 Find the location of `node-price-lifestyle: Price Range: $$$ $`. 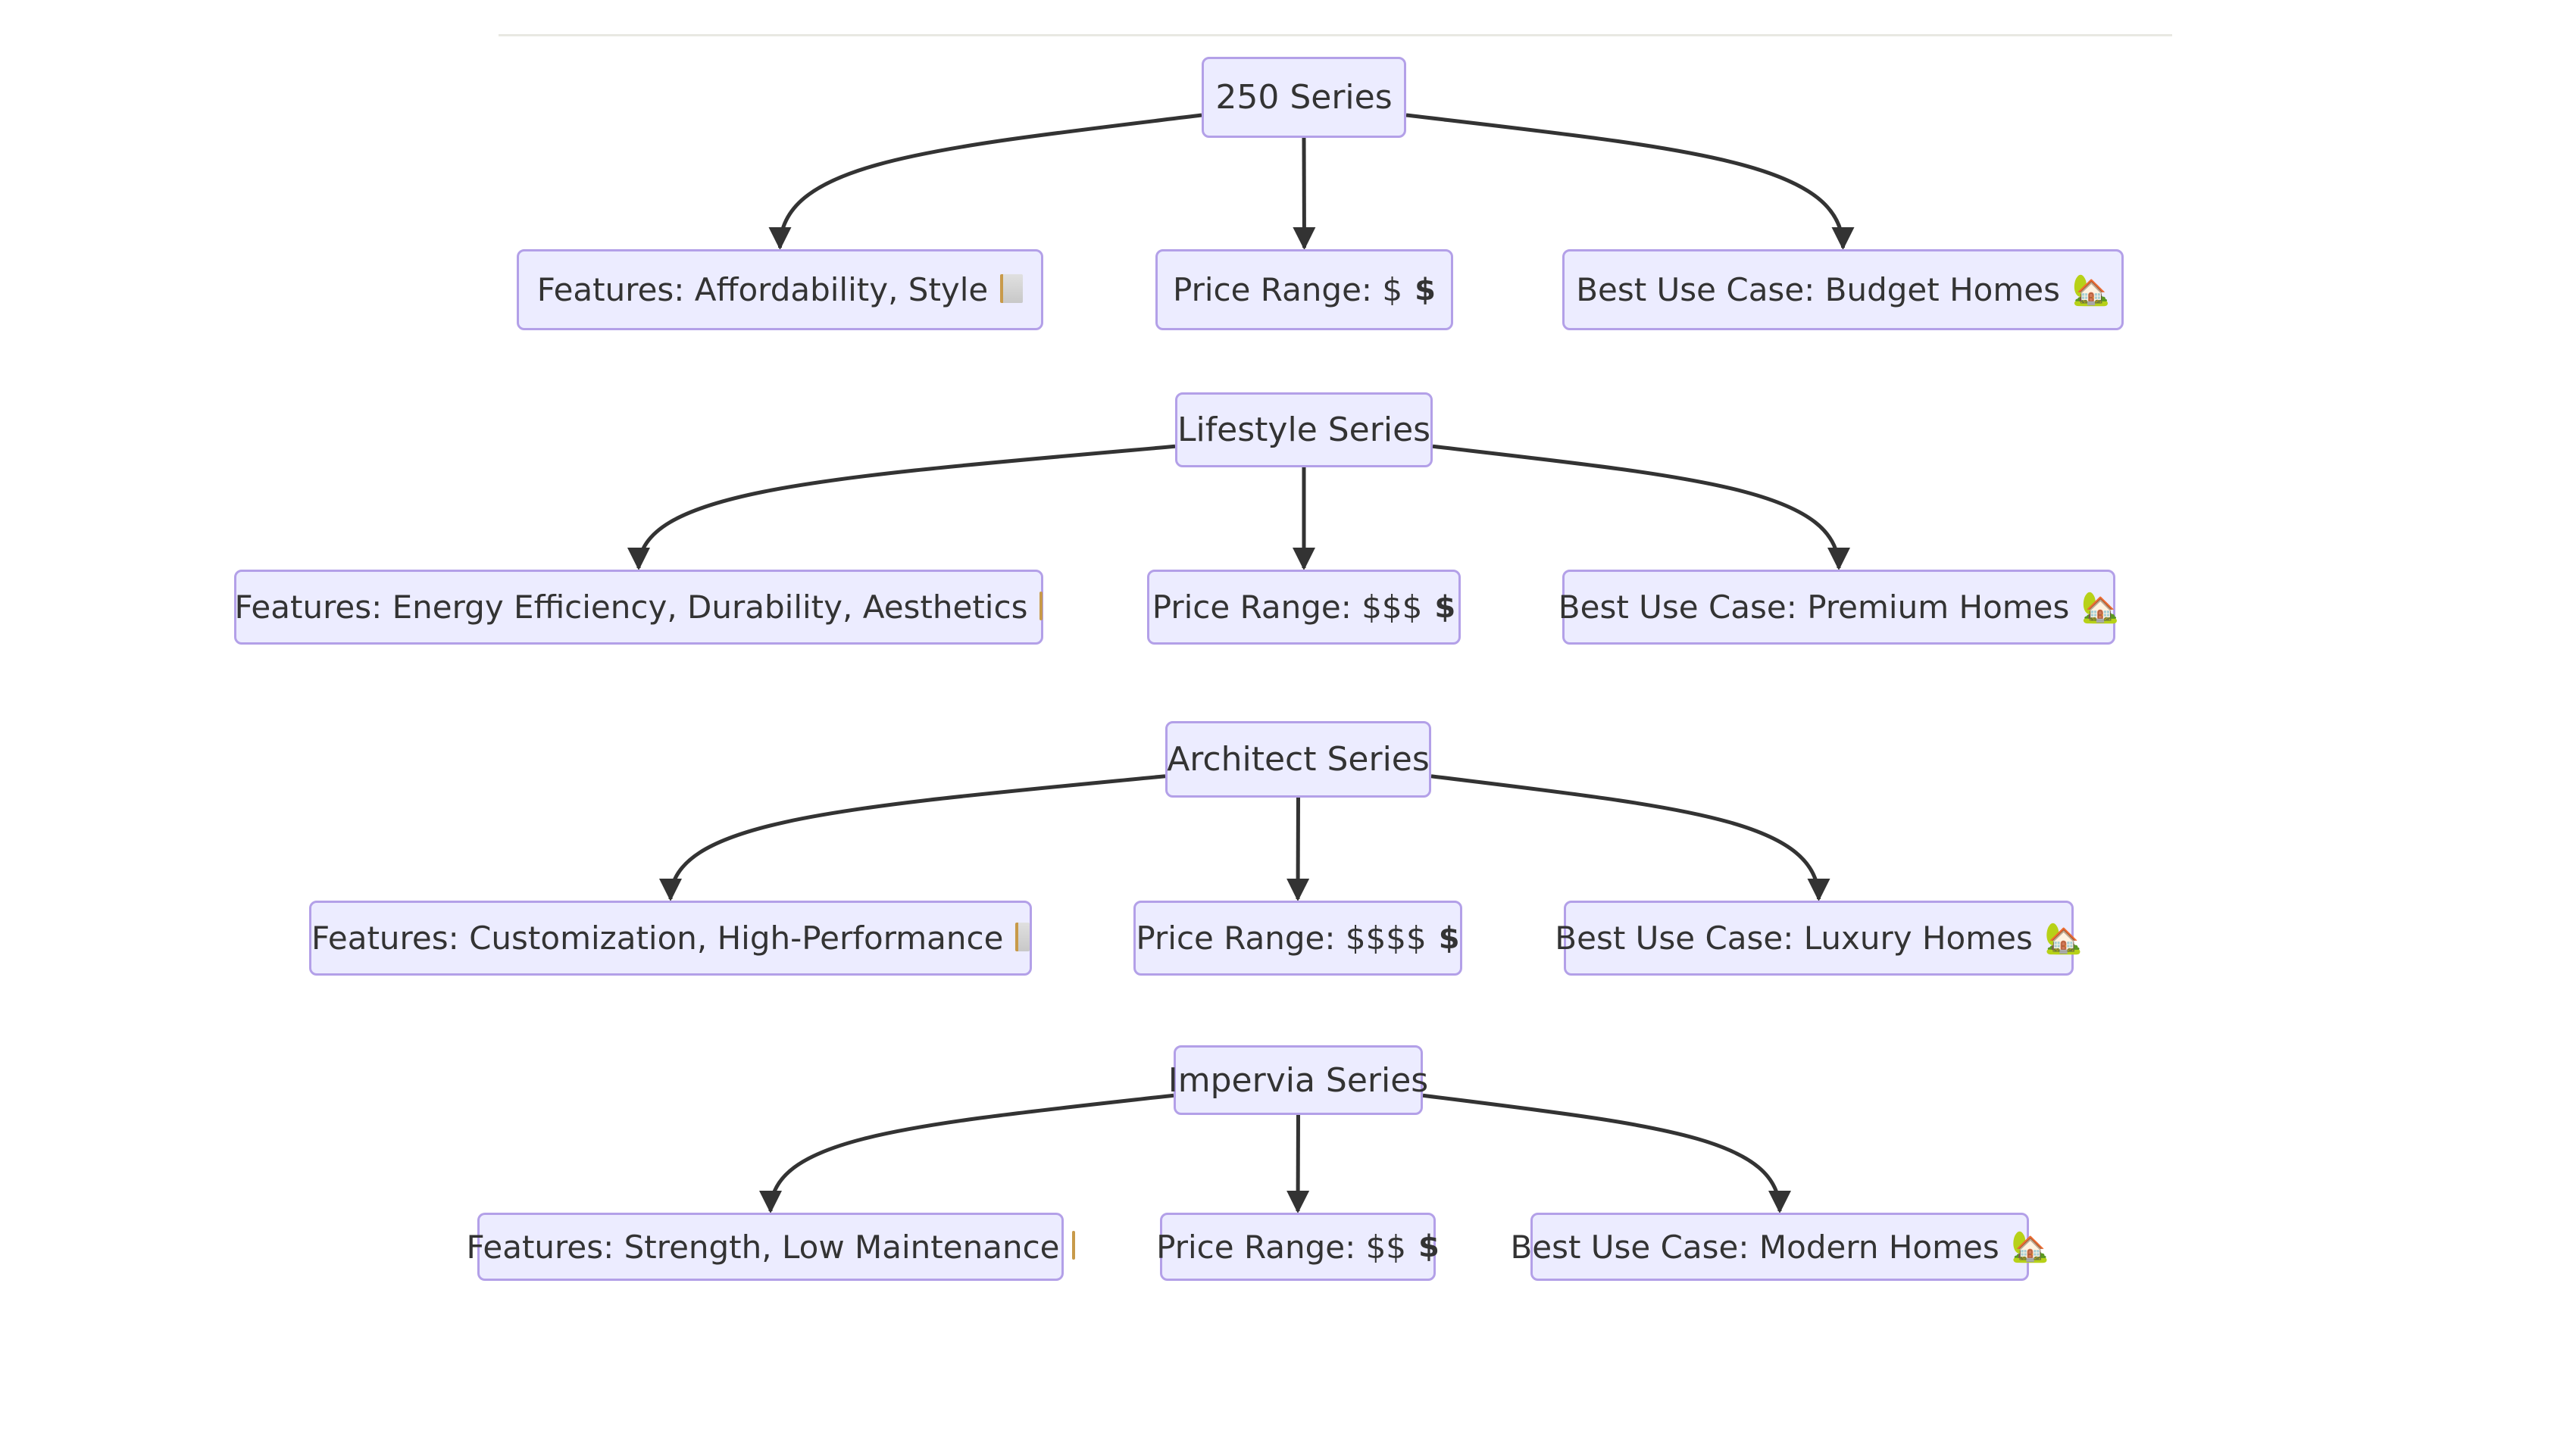

node-price-lifestyle: Price Range: $$$ $ is located at coordinates (1304, 607).